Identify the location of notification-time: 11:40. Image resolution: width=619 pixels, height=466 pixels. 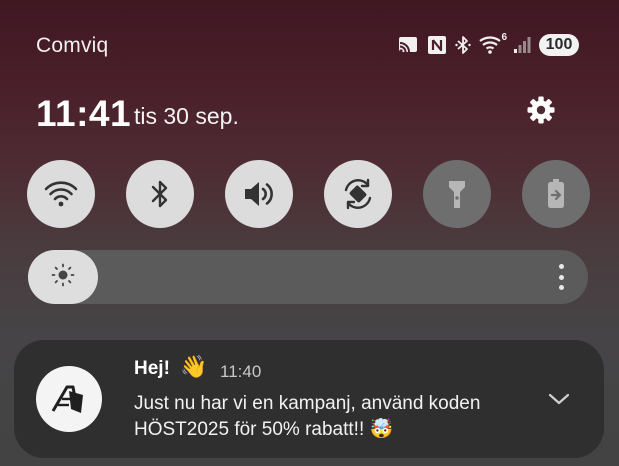
(241, 371).